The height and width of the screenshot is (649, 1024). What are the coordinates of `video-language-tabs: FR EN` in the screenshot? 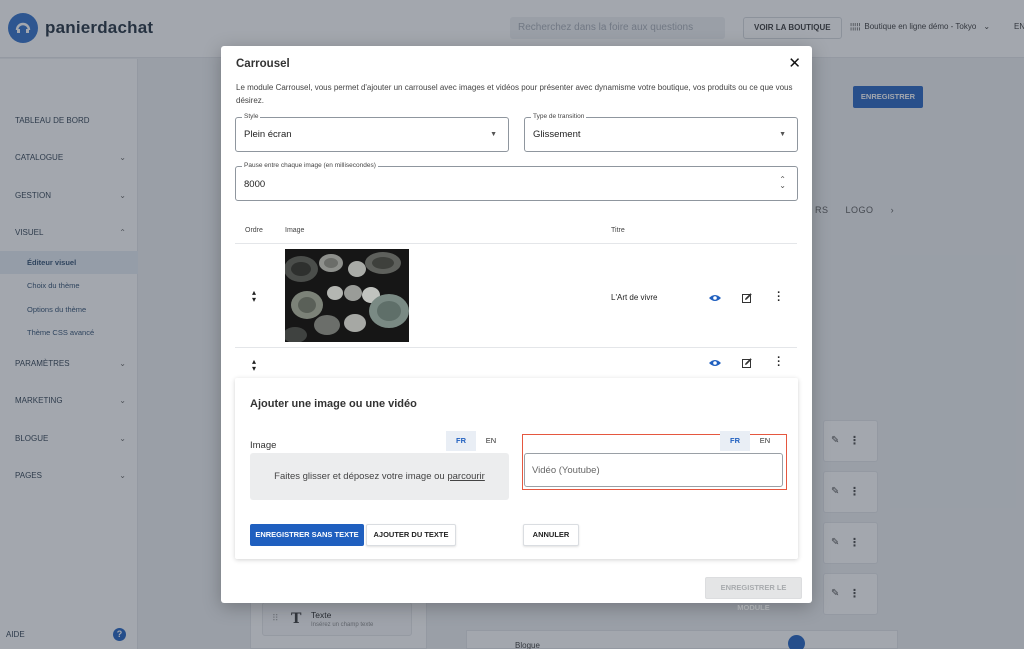 It's located at (750, 441).